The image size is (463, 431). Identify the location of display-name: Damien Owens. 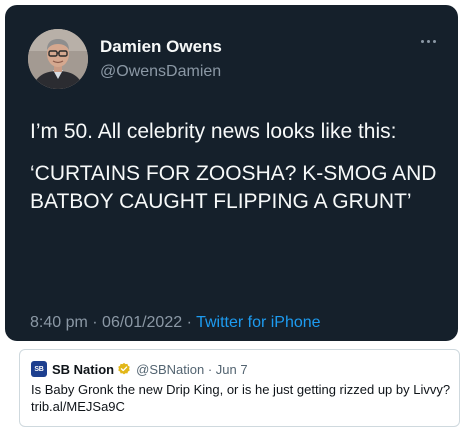
(161, 47).